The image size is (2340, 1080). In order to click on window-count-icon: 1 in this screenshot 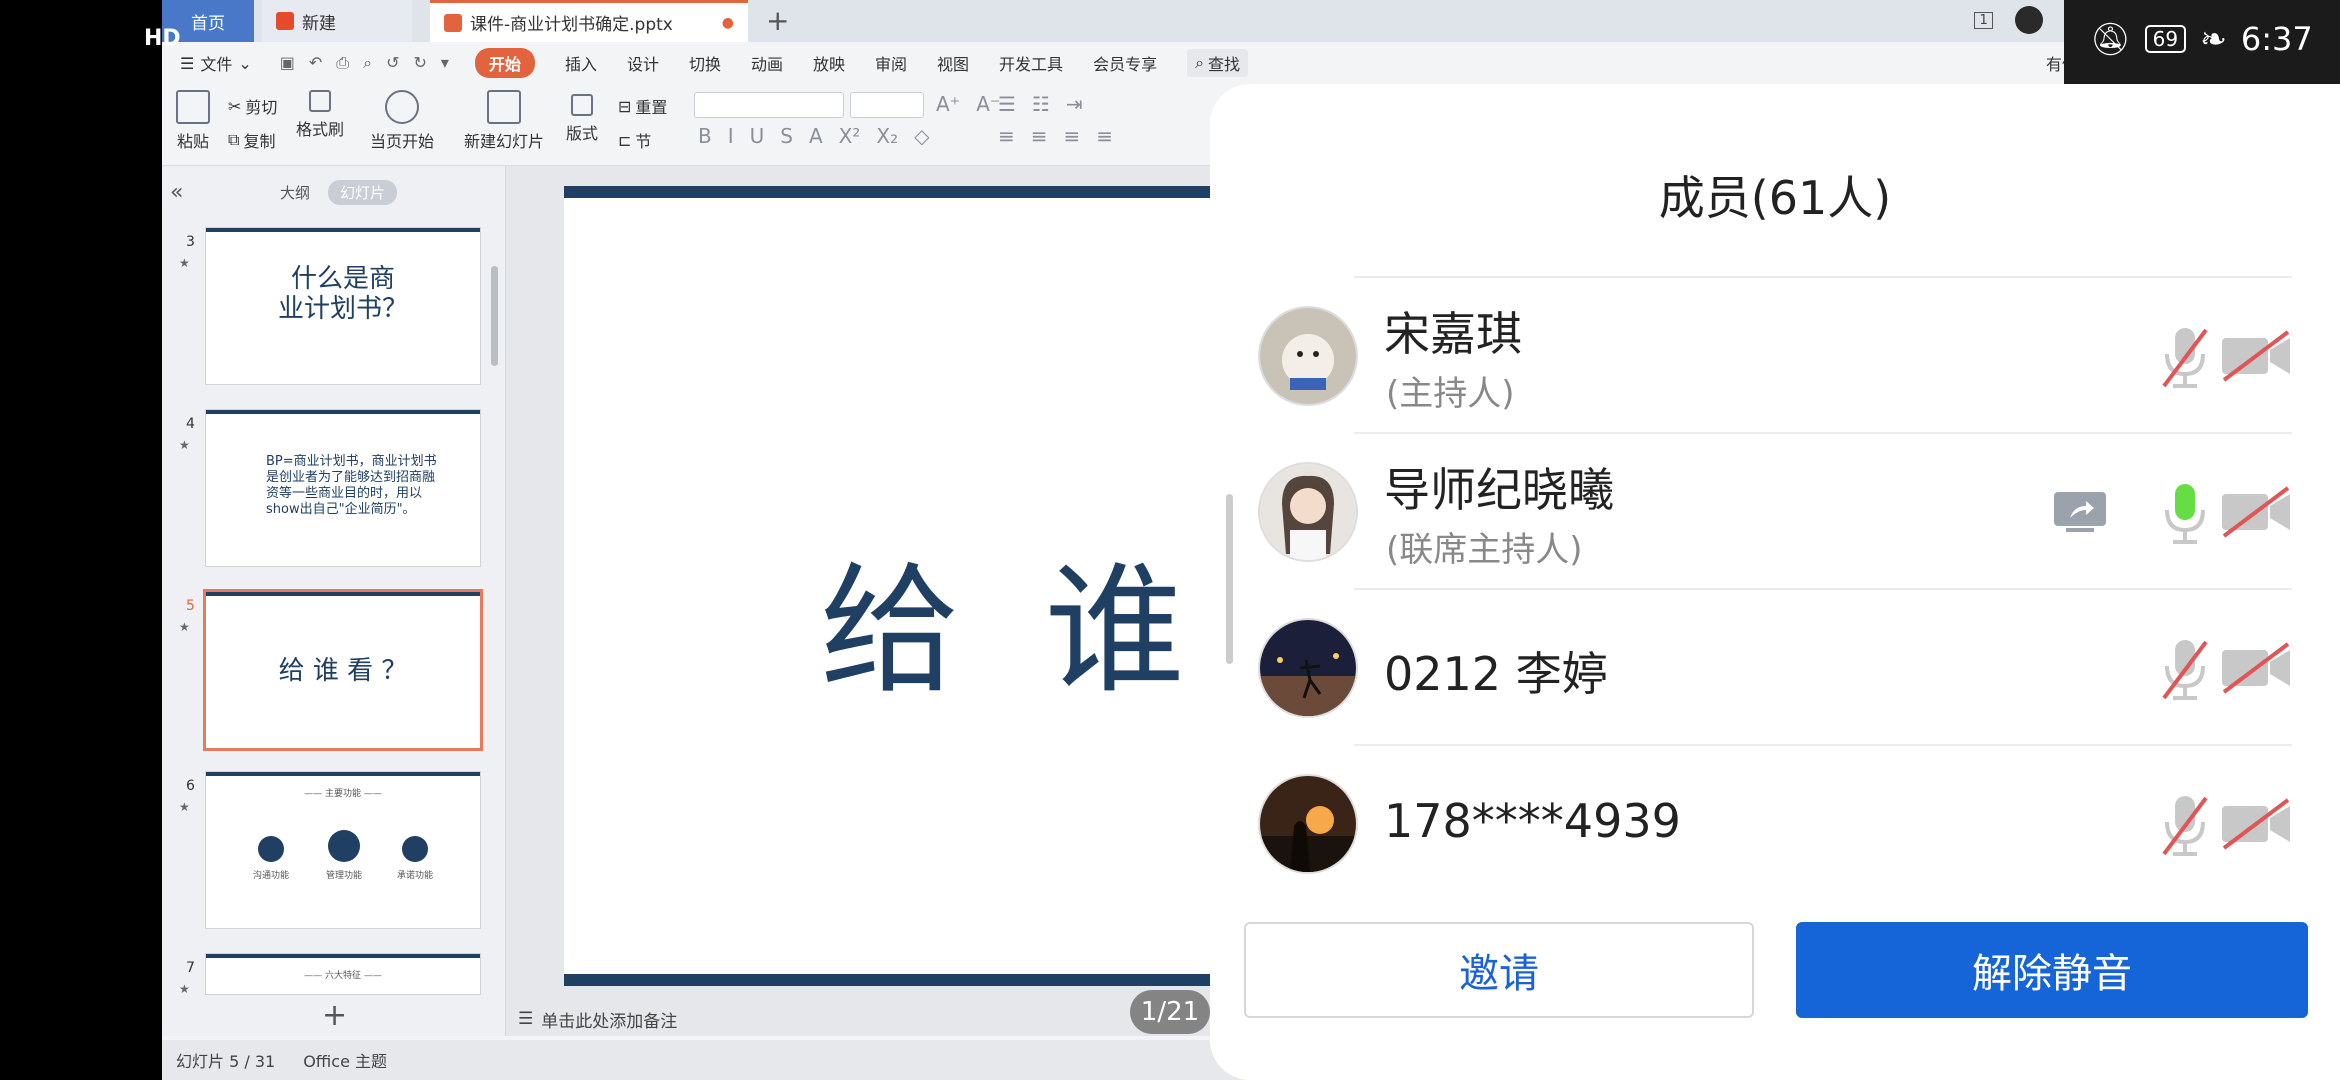, I will do `click(1983, 20)`.